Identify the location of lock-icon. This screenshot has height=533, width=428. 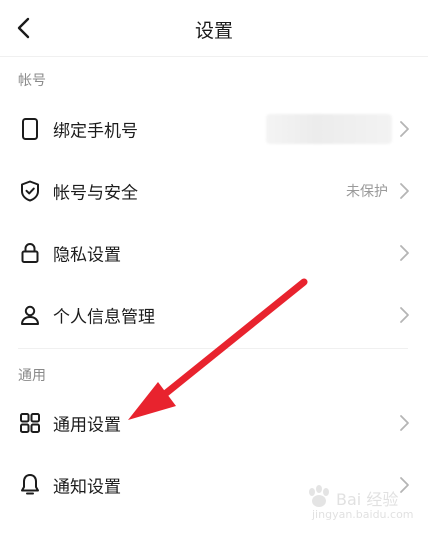
(30, 253).